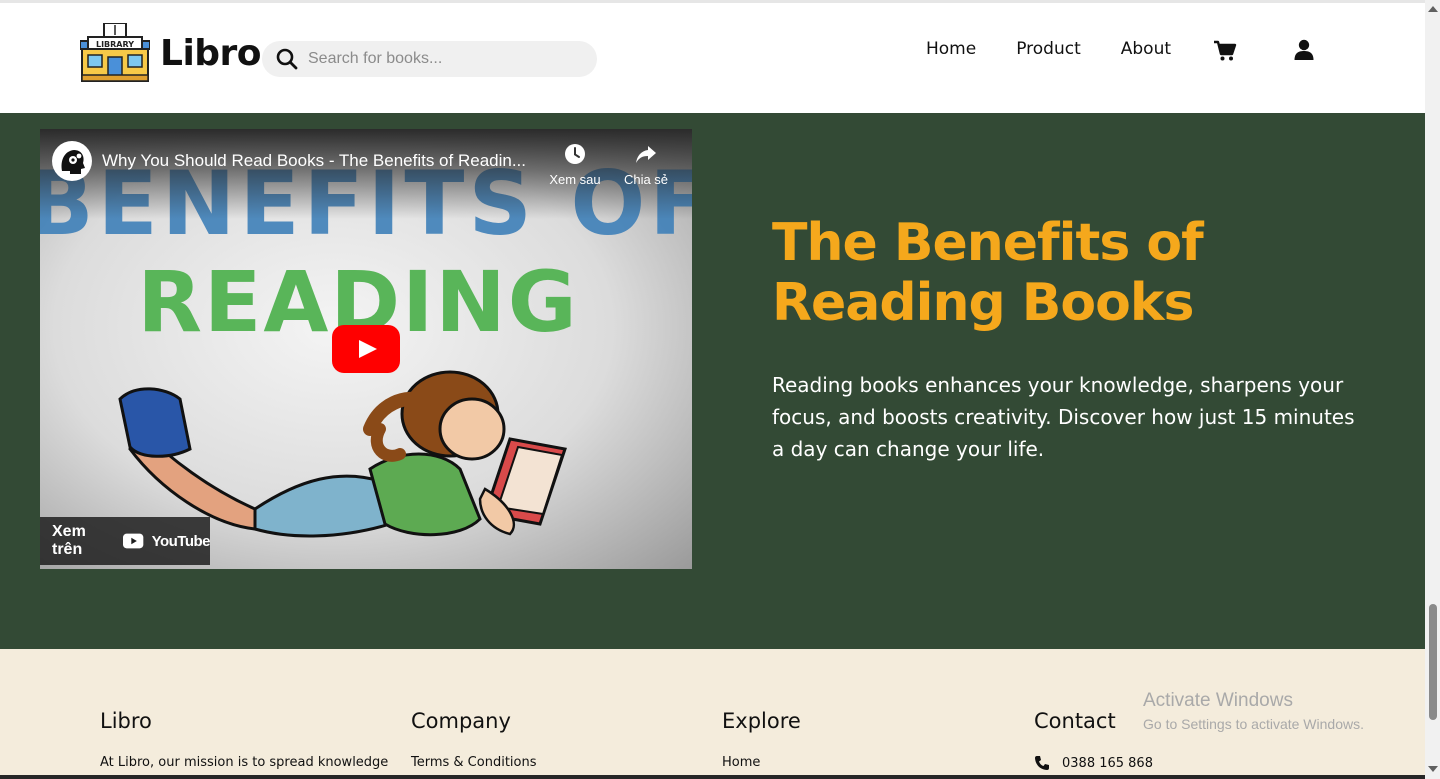 This screenshot has width=1440, height=779. Describe the element at coordinates (133, 541) in the screenshot. I see `youtube-logo-icon` at that location.